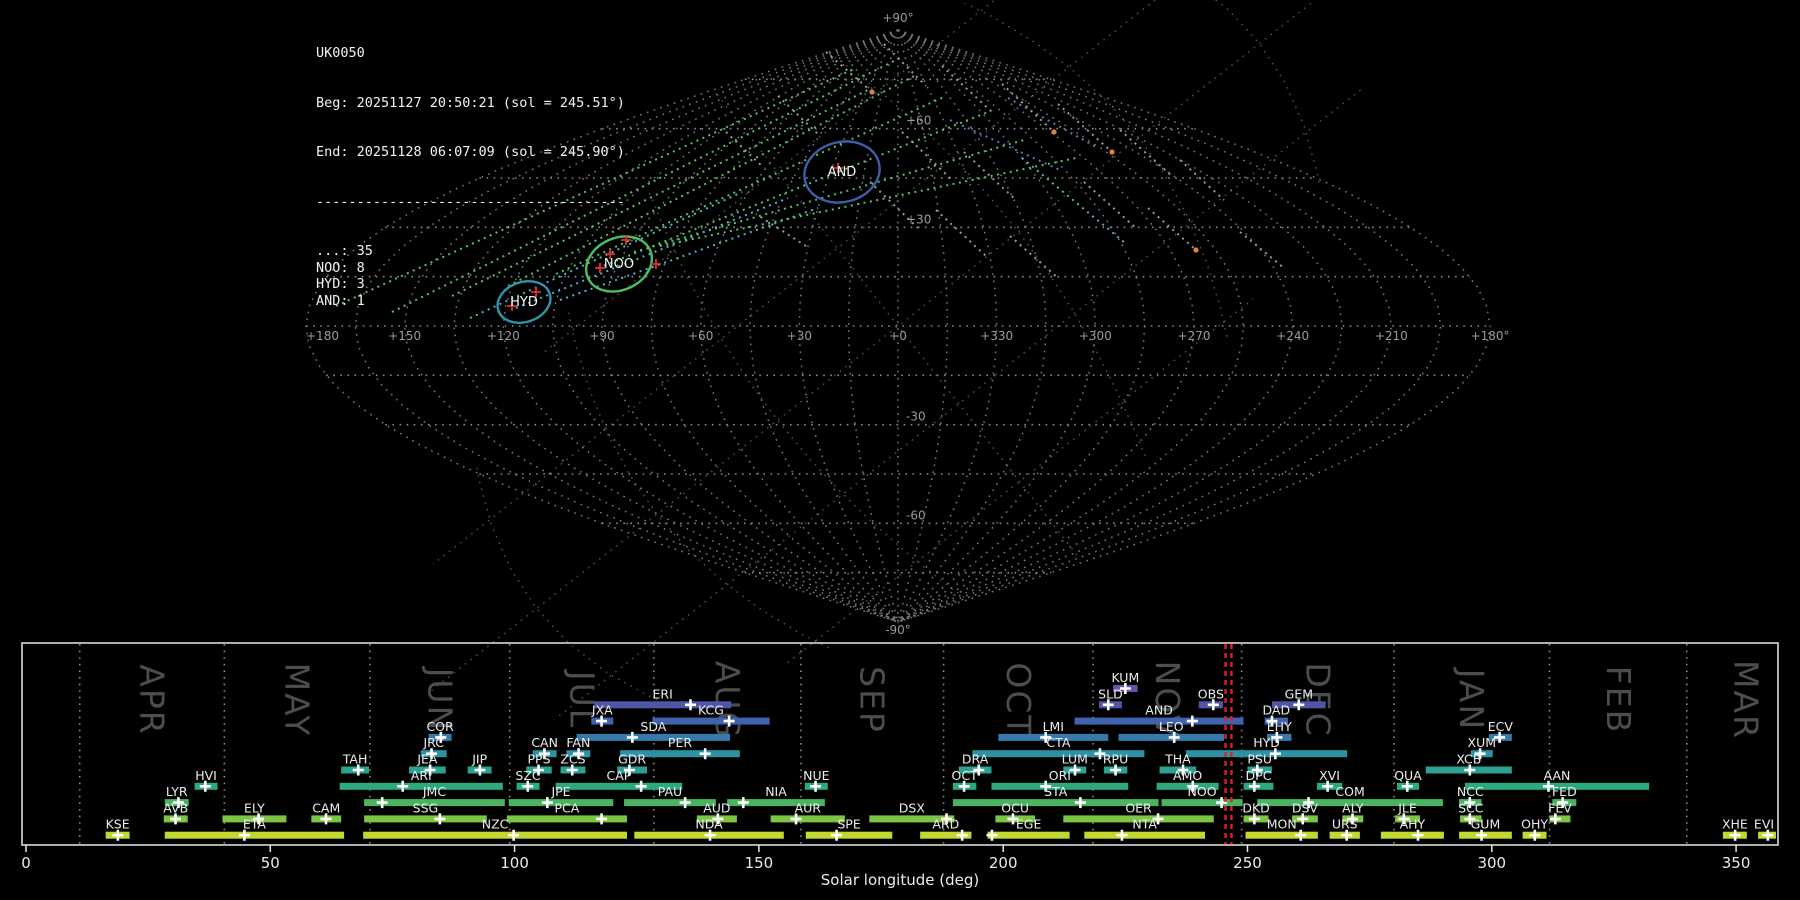  I want to click on longitude-label: +240, so click(1292, 336).